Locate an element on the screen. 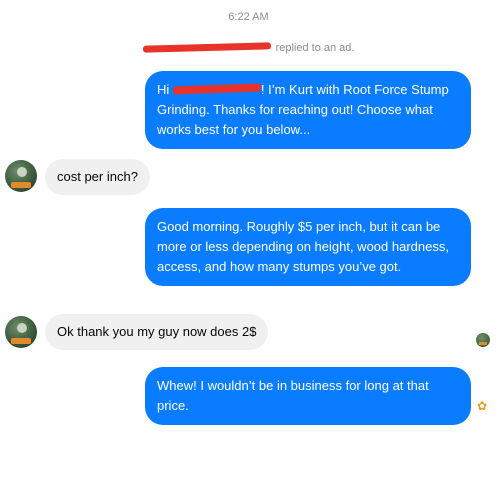 This screenshot has width=497, height=482. incoming-message-text: cost per inch? is located at coordinates (97, 176).